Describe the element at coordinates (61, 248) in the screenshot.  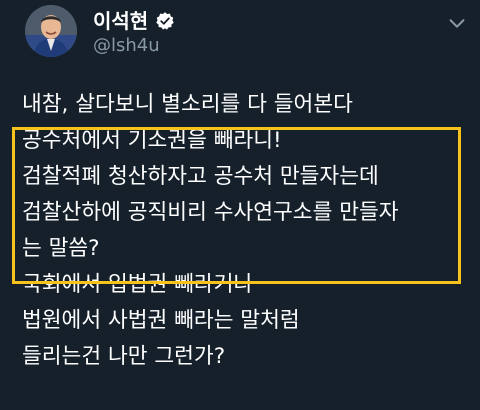
I see `tweet-line: 는 말씀?` at that location.